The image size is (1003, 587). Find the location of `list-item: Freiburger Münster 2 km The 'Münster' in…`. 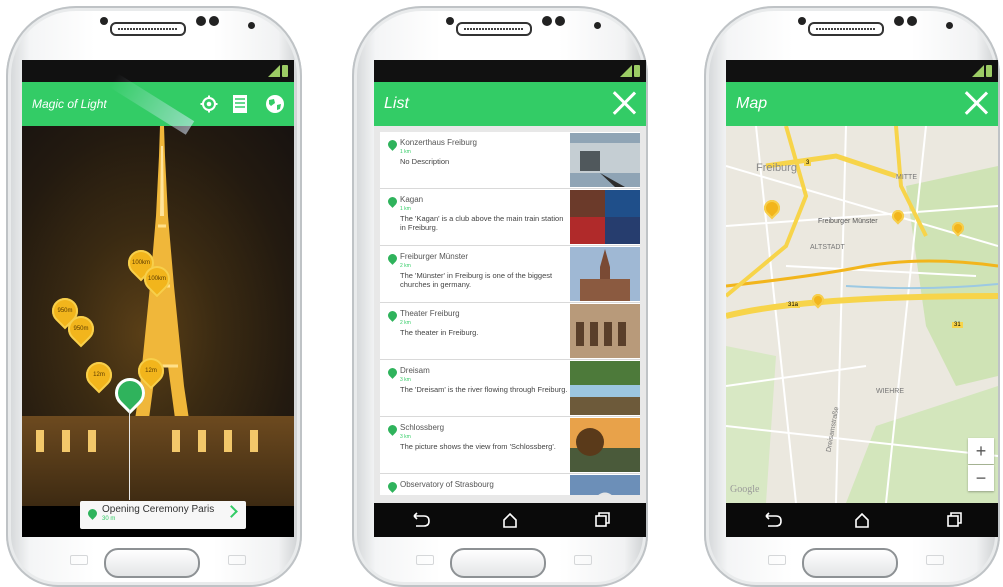

list-item: Freiburger Münster 2 km The 'Münster' in… is located at coordinates (510, 274).